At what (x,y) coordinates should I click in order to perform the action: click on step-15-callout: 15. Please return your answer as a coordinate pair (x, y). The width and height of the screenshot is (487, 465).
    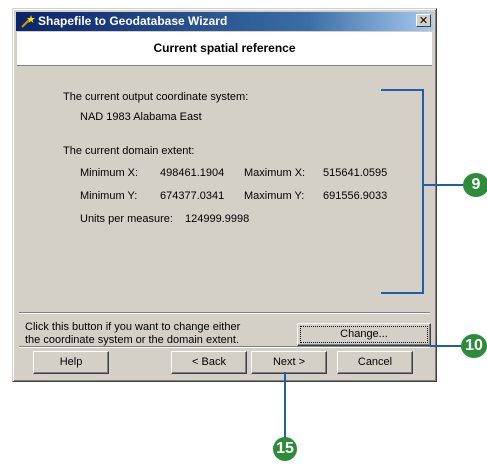
    Looking at the image, I should click on (285, 449).